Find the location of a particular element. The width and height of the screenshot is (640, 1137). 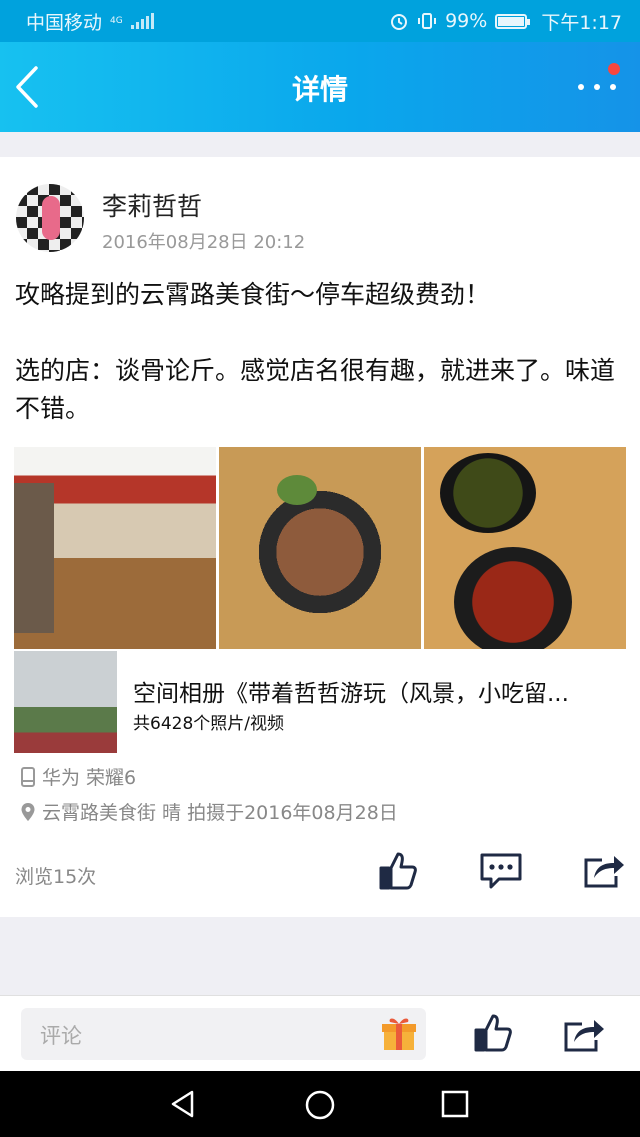

system-nav-bar is located at coordinates (320, 1104).